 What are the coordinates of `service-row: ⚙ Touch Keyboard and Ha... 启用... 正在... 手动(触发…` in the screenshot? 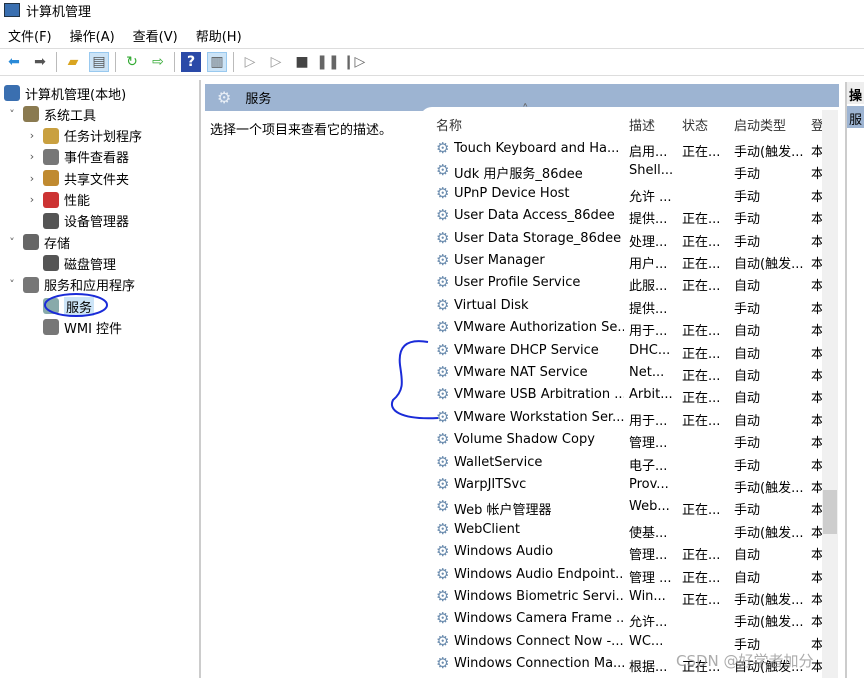 It's located at (622, 149).